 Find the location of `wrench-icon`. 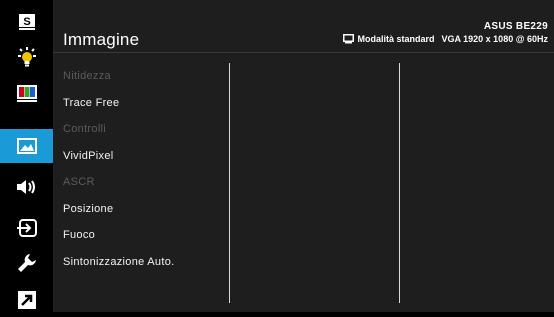

wrench-icon is located at coordinates (26, 263).